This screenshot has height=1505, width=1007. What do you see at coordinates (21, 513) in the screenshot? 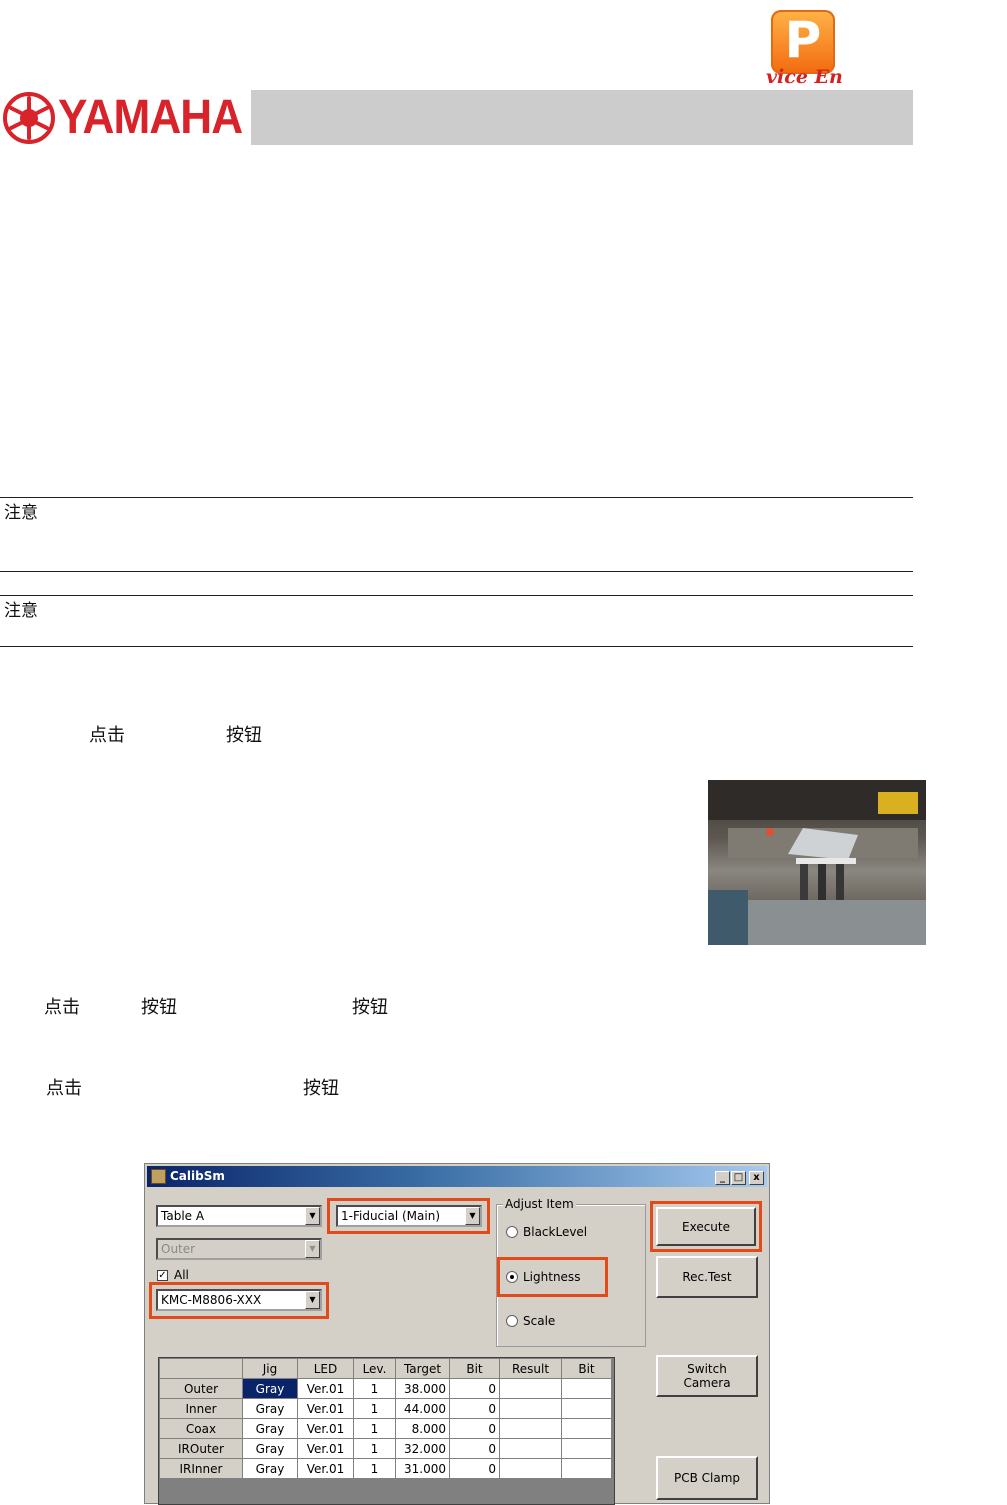
I see `note-label-1: 注意` at bounding box center [21, 513].